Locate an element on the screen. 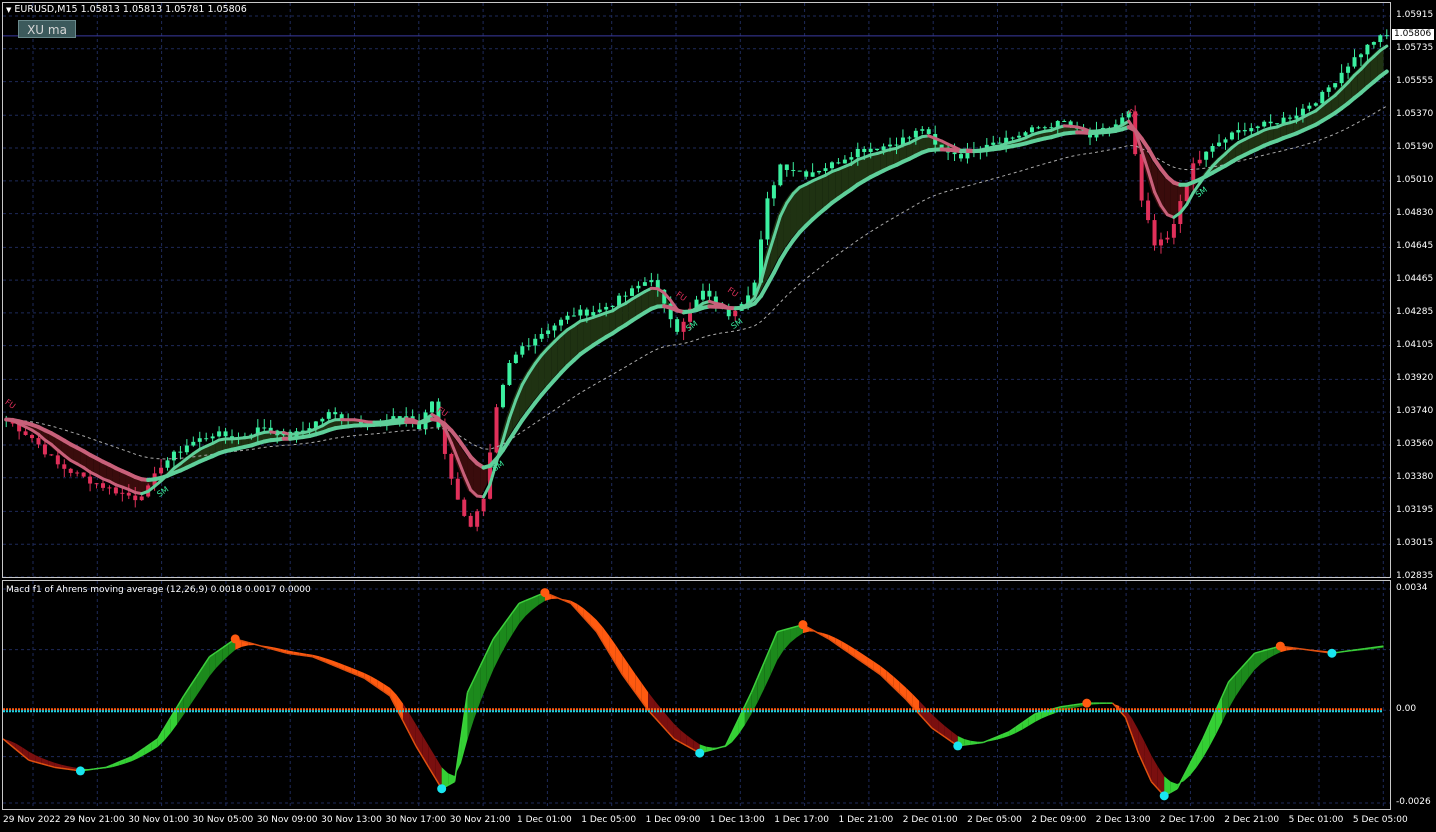 This screenshot has width=1436, height=832. xu-ma-button: XU ma is located at coordinates (47, 29).